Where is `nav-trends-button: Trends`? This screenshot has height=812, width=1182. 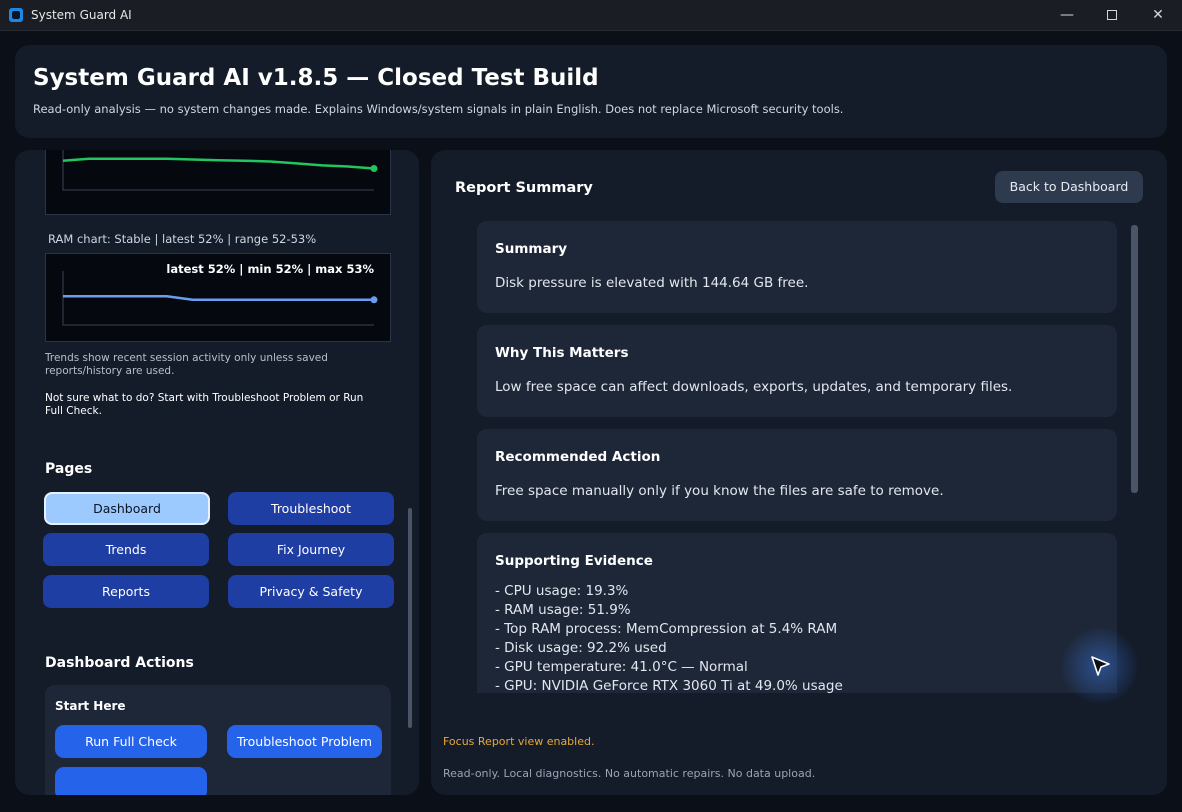 nav-trends-button: Trends is located at coordinates (126, 549).